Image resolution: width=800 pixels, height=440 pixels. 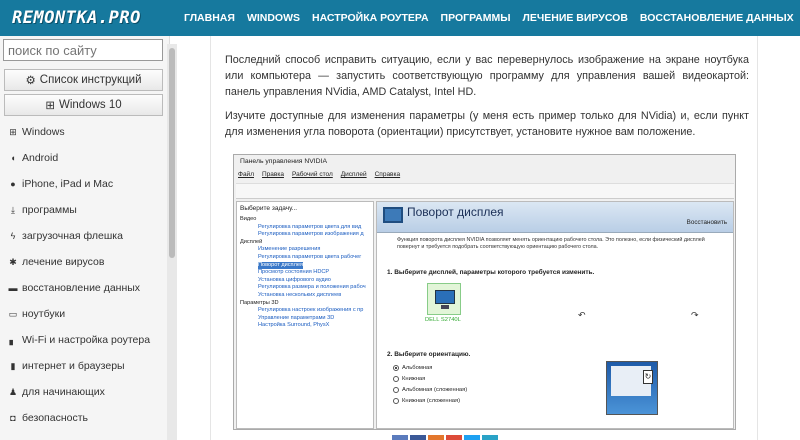 I want to click on sidebar-item-label: Android, so click(x=40, y=158).